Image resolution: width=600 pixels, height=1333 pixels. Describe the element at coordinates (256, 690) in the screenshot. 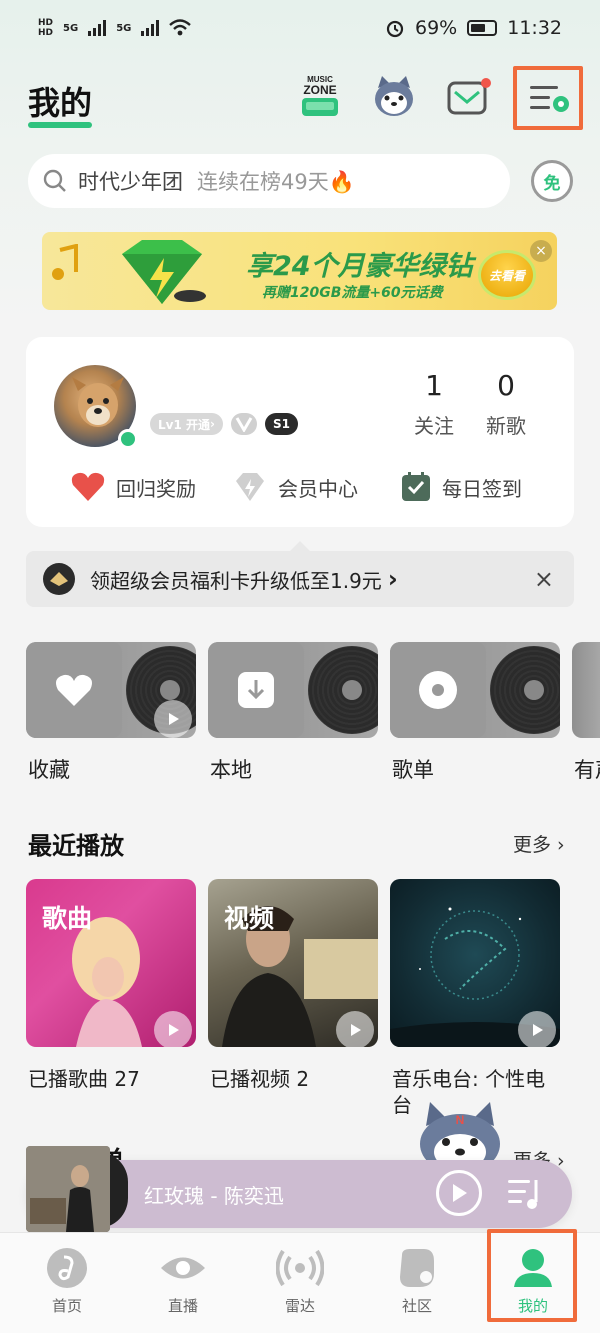

I see `download-icon` at that location.